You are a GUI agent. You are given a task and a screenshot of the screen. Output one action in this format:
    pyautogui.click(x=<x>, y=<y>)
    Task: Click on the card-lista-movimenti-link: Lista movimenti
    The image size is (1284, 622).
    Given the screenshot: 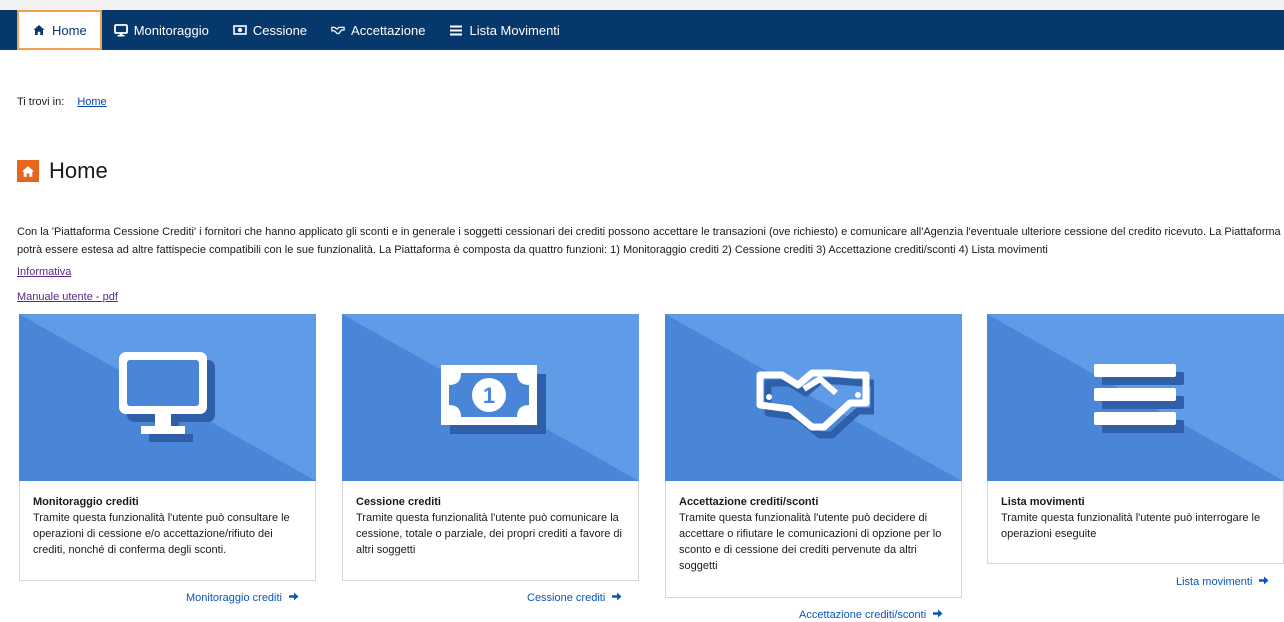 What is the action you would take?
    pyautogui.click(x=1222, y=582)
    